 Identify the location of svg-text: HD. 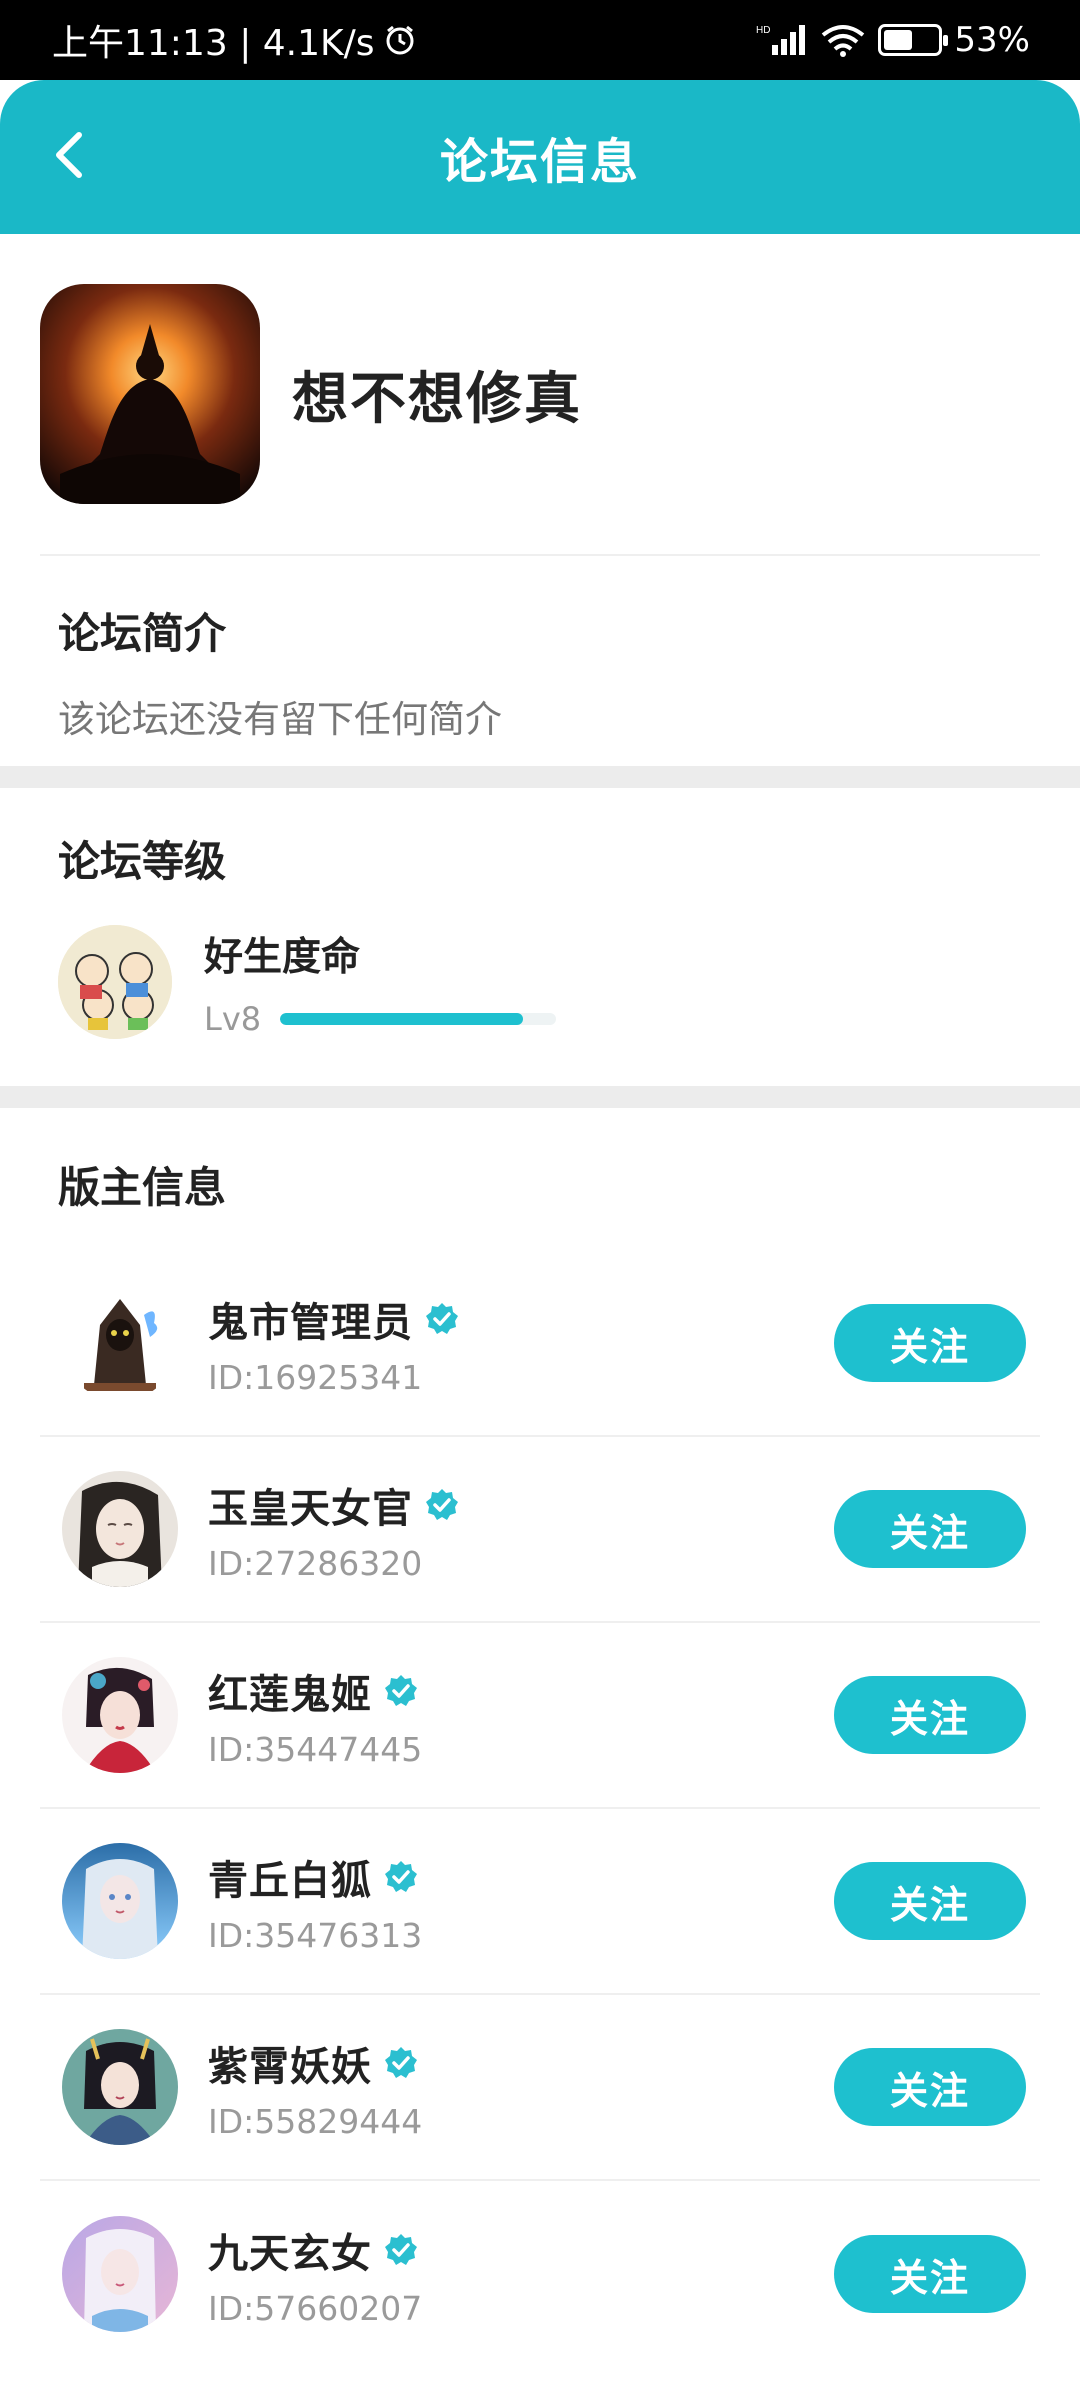
(763, 30).